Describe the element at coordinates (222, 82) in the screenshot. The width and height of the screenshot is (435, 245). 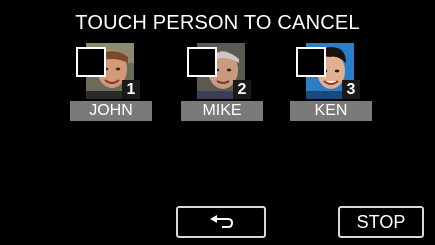
I see `person-tile-mike: 2 MIKE` at that location.